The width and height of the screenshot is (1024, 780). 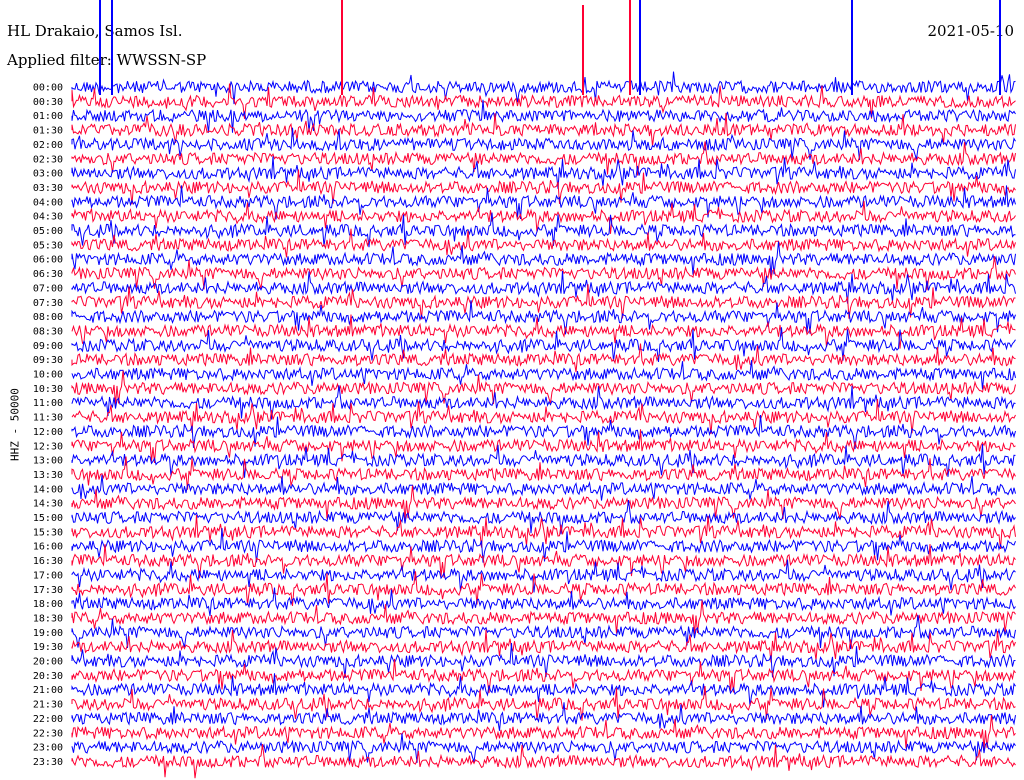 I want to click on row-time-label: 07:00, so click(x=48, y=288).